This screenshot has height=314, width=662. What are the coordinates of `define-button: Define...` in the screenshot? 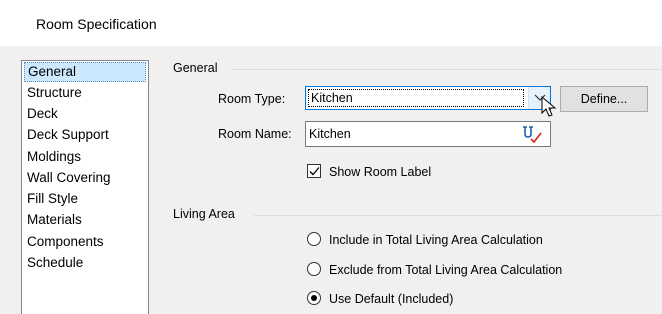 It's located at (604, 99).